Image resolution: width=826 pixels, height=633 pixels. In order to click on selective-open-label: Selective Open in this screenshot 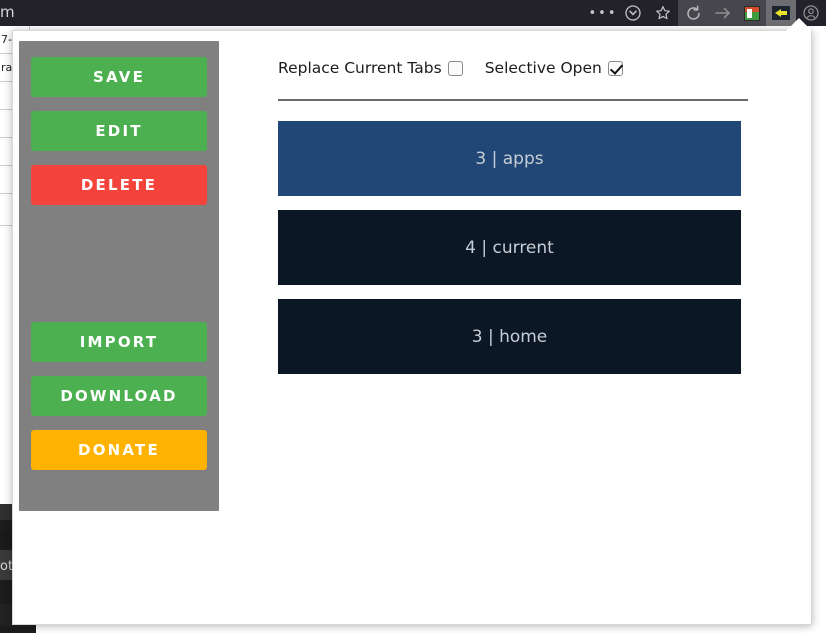, I will do `click(543, 68)`.